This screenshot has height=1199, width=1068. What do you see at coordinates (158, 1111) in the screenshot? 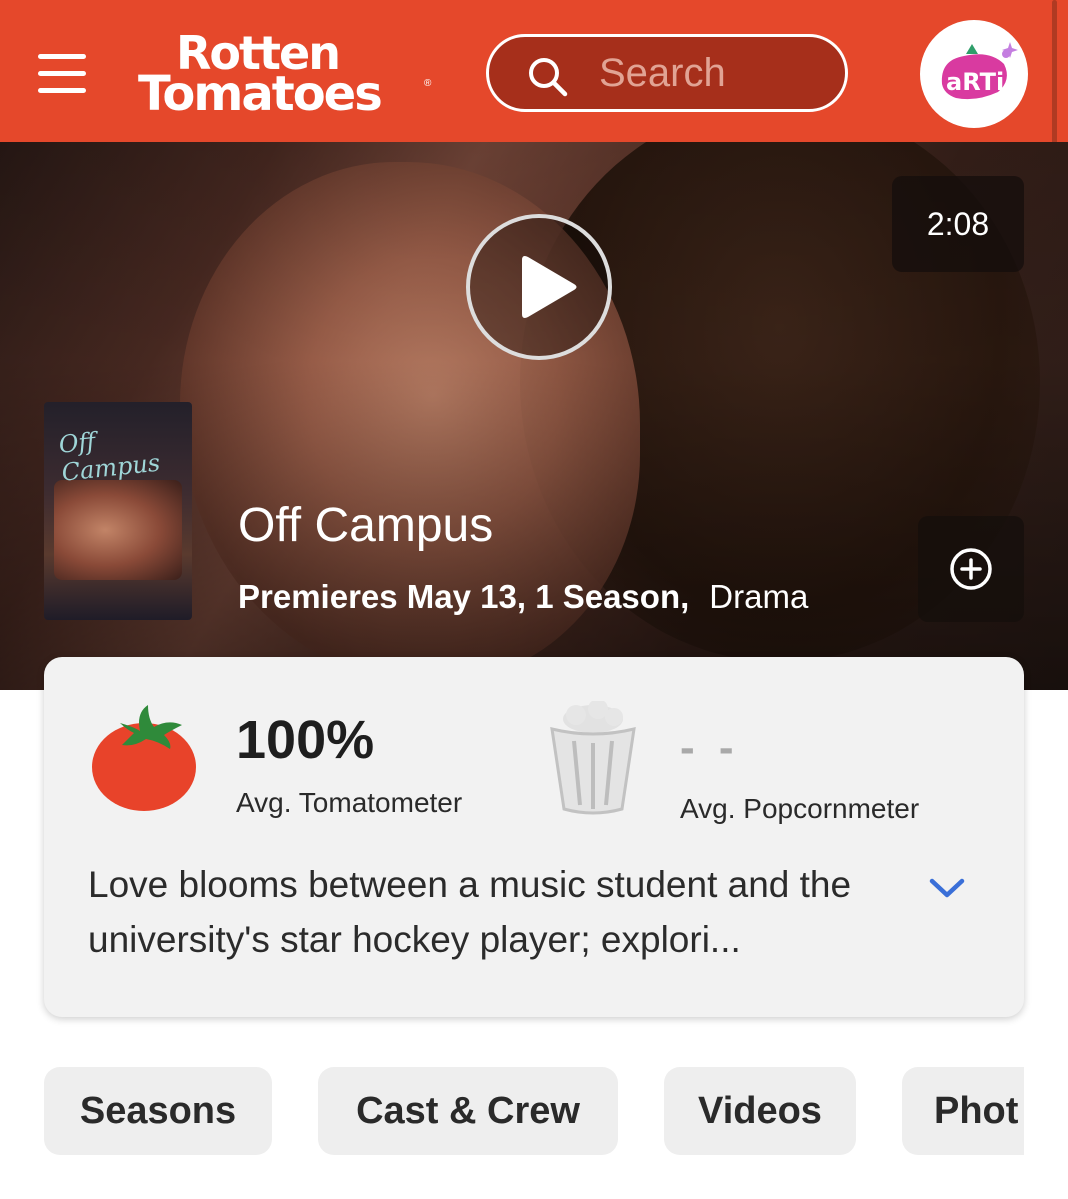
I see `tab-seasons: Seasons` at bounding box center [158, 1111].